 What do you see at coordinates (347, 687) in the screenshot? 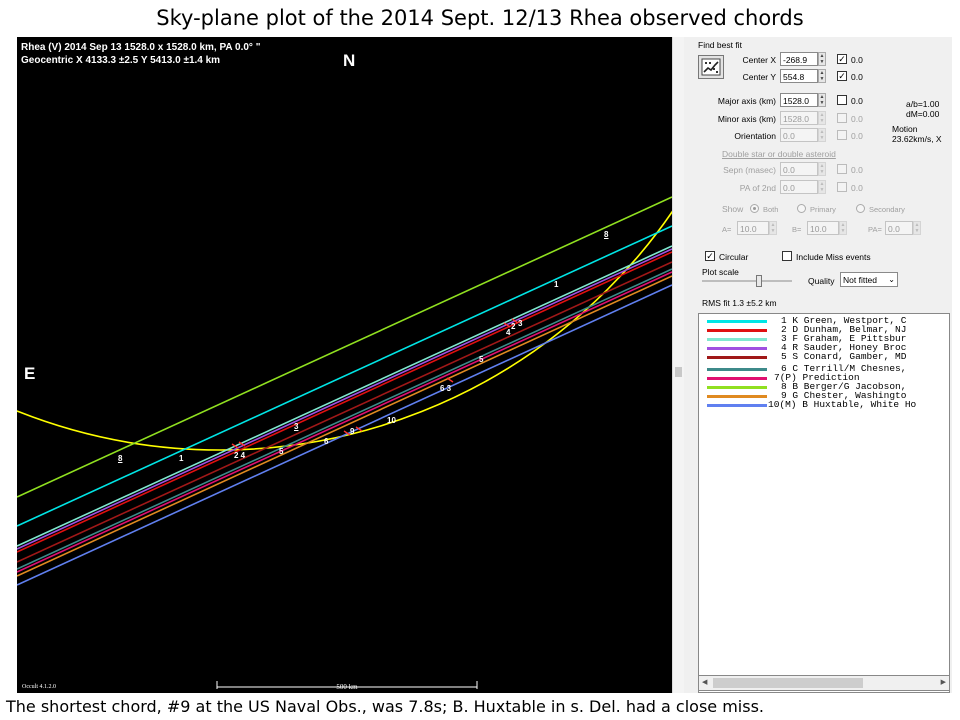
I see `scale-bar-label: 500 km` at bounding box center [347, 687].